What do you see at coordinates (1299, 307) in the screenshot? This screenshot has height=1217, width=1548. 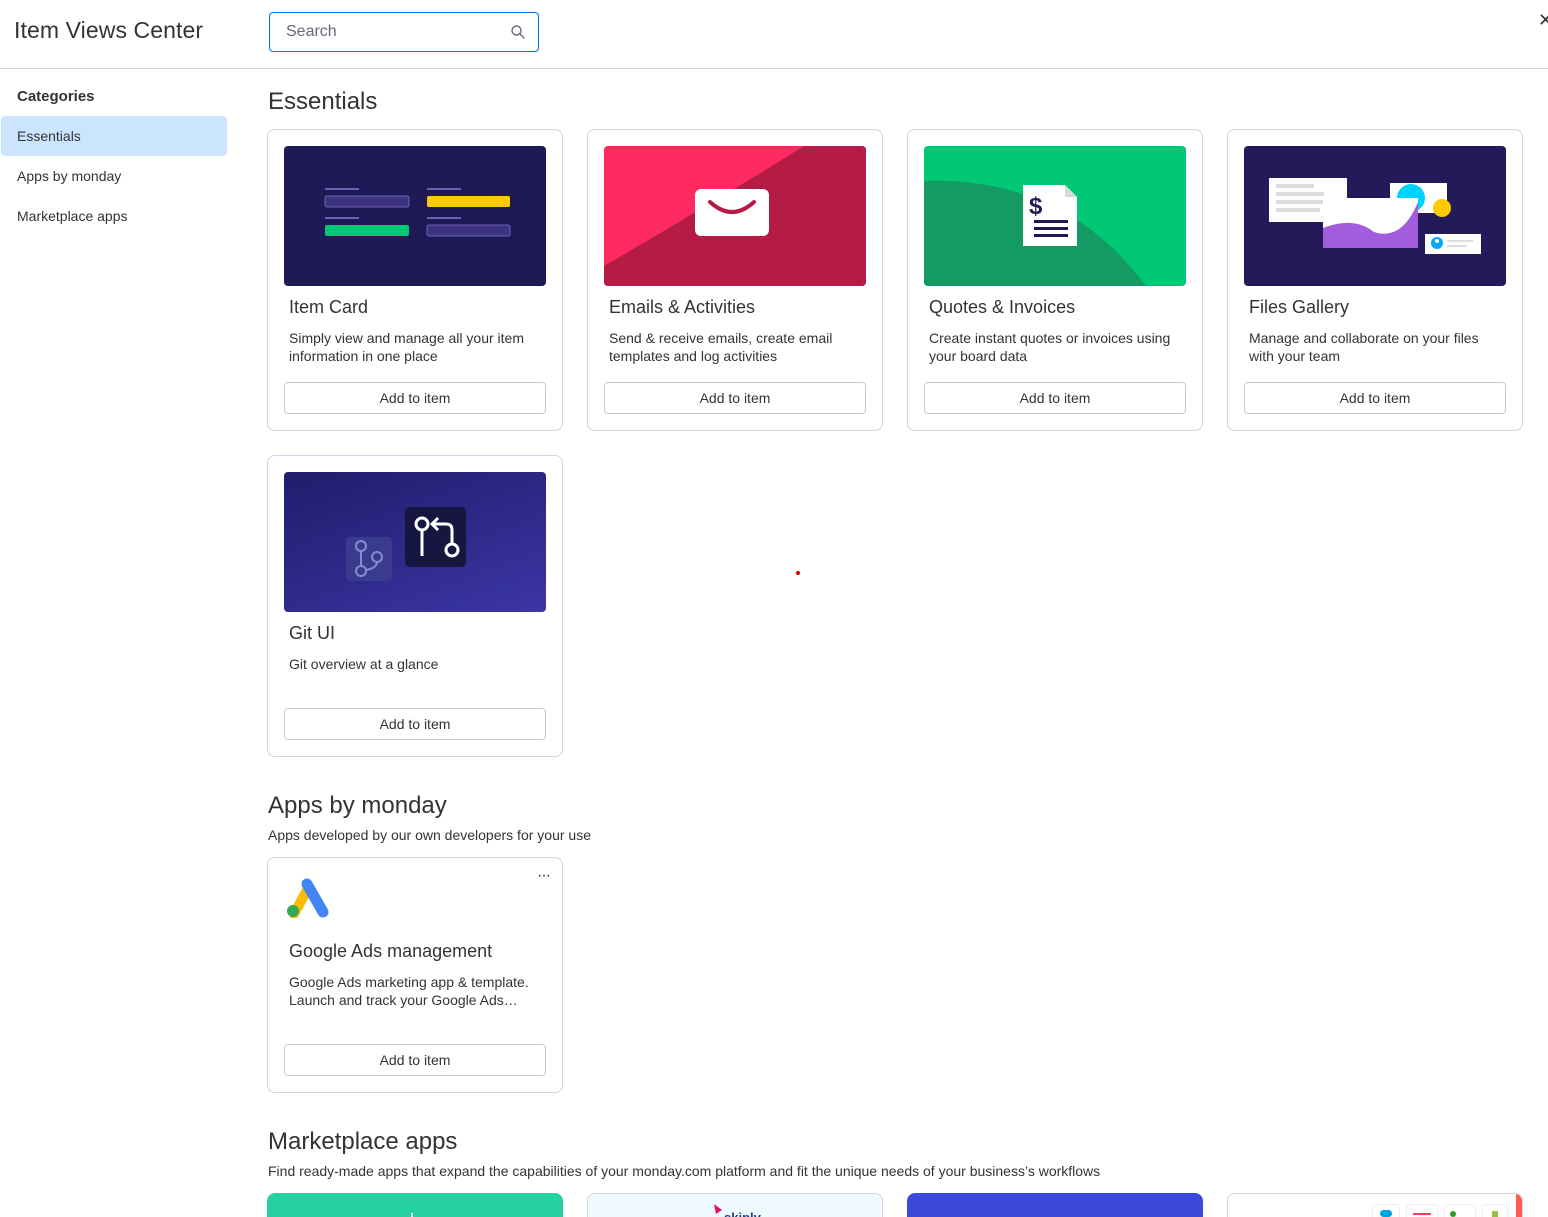 I see `card-title: Files Gallery` at bounding box center [1299, 307].